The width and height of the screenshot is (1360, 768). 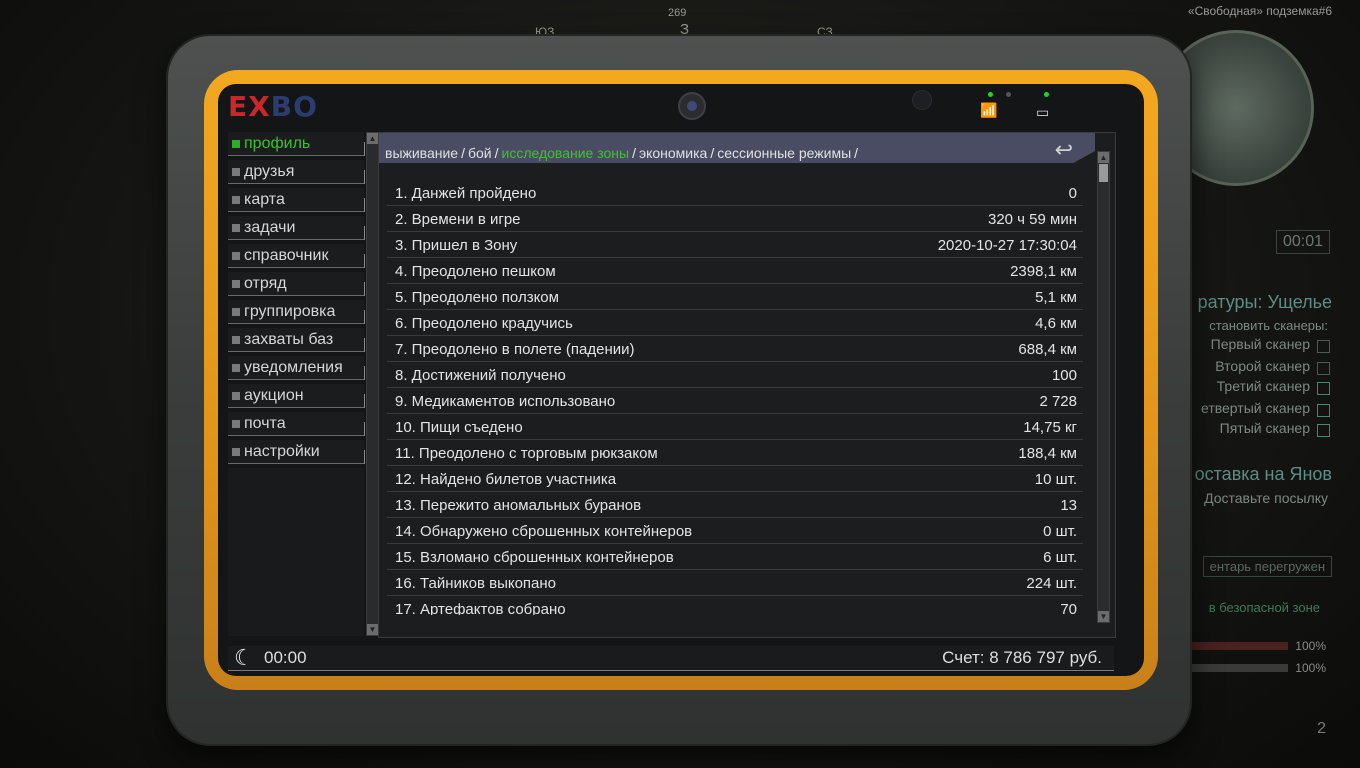 I want to click on table-row: 2. Времени в игре 320 ч 59 мин, so click(x=735, y=219).